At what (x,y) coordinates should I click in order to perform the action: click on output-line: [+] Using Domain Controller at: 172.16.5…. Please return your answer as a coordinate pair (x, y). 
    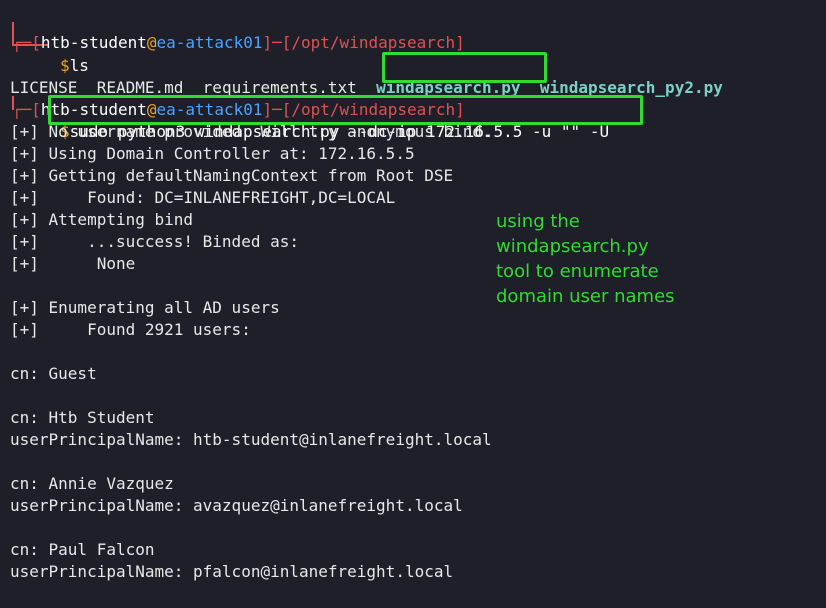
    Looking at the image, I should click on (212, 153).